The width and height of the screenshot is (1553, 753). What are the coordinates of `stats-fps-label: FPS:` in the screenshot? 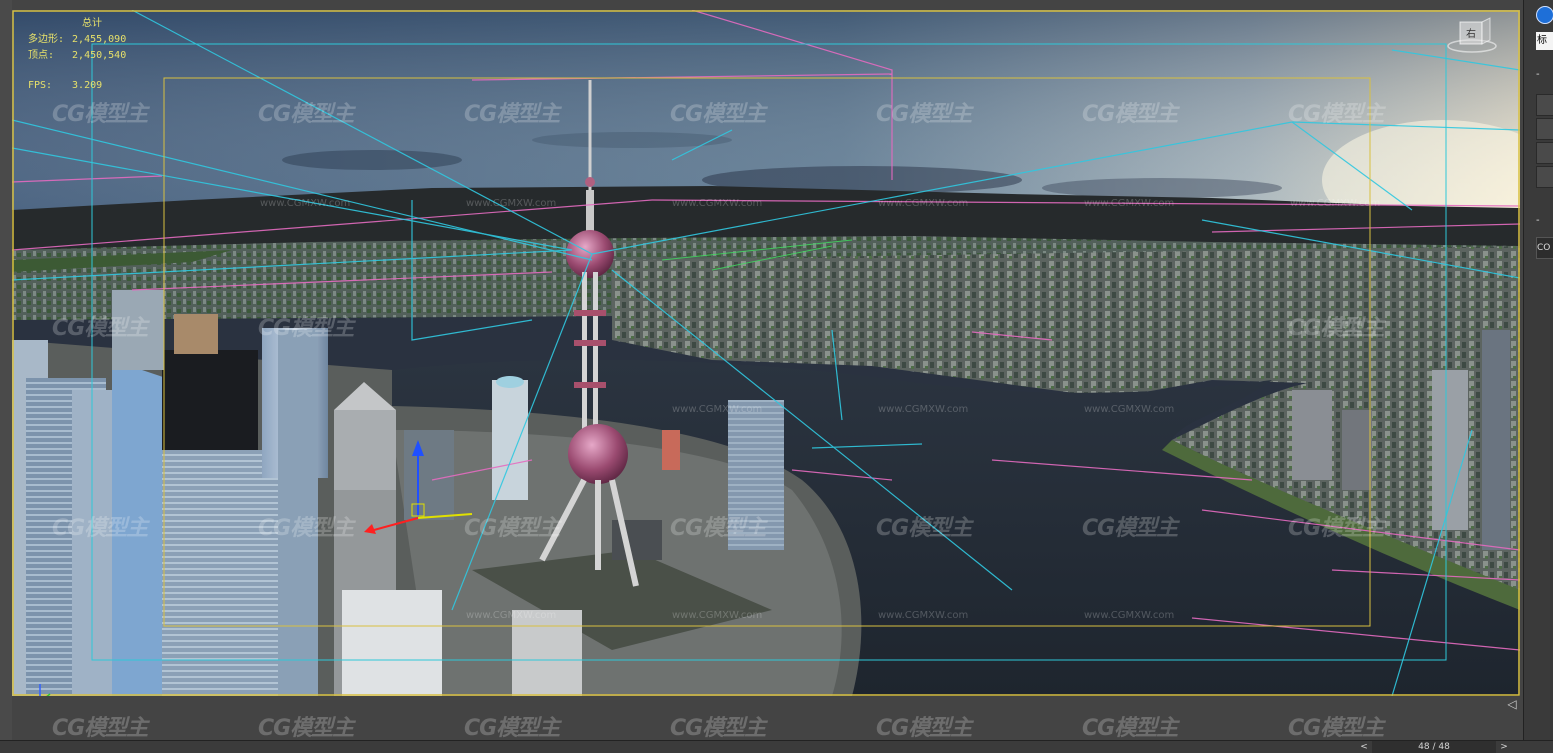 It's located at (40, 85).